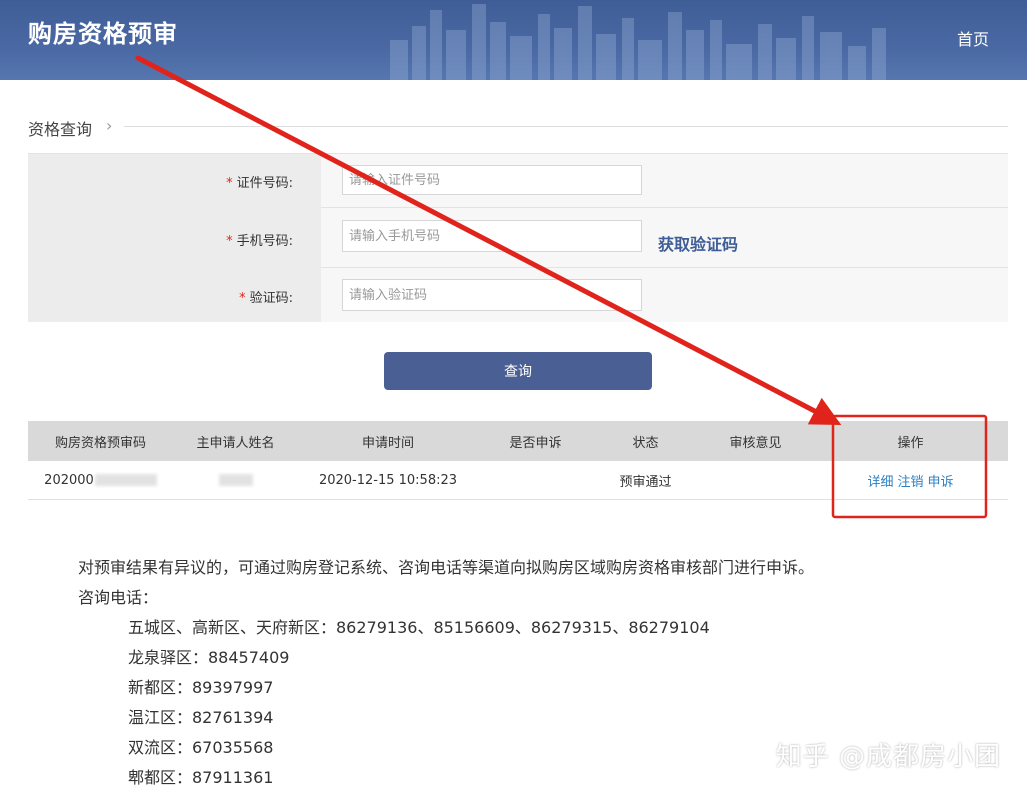  Describe the element at coordinates (201, 687) in the screenshot. I see `phone-line: 新都区：89397997` at that location.